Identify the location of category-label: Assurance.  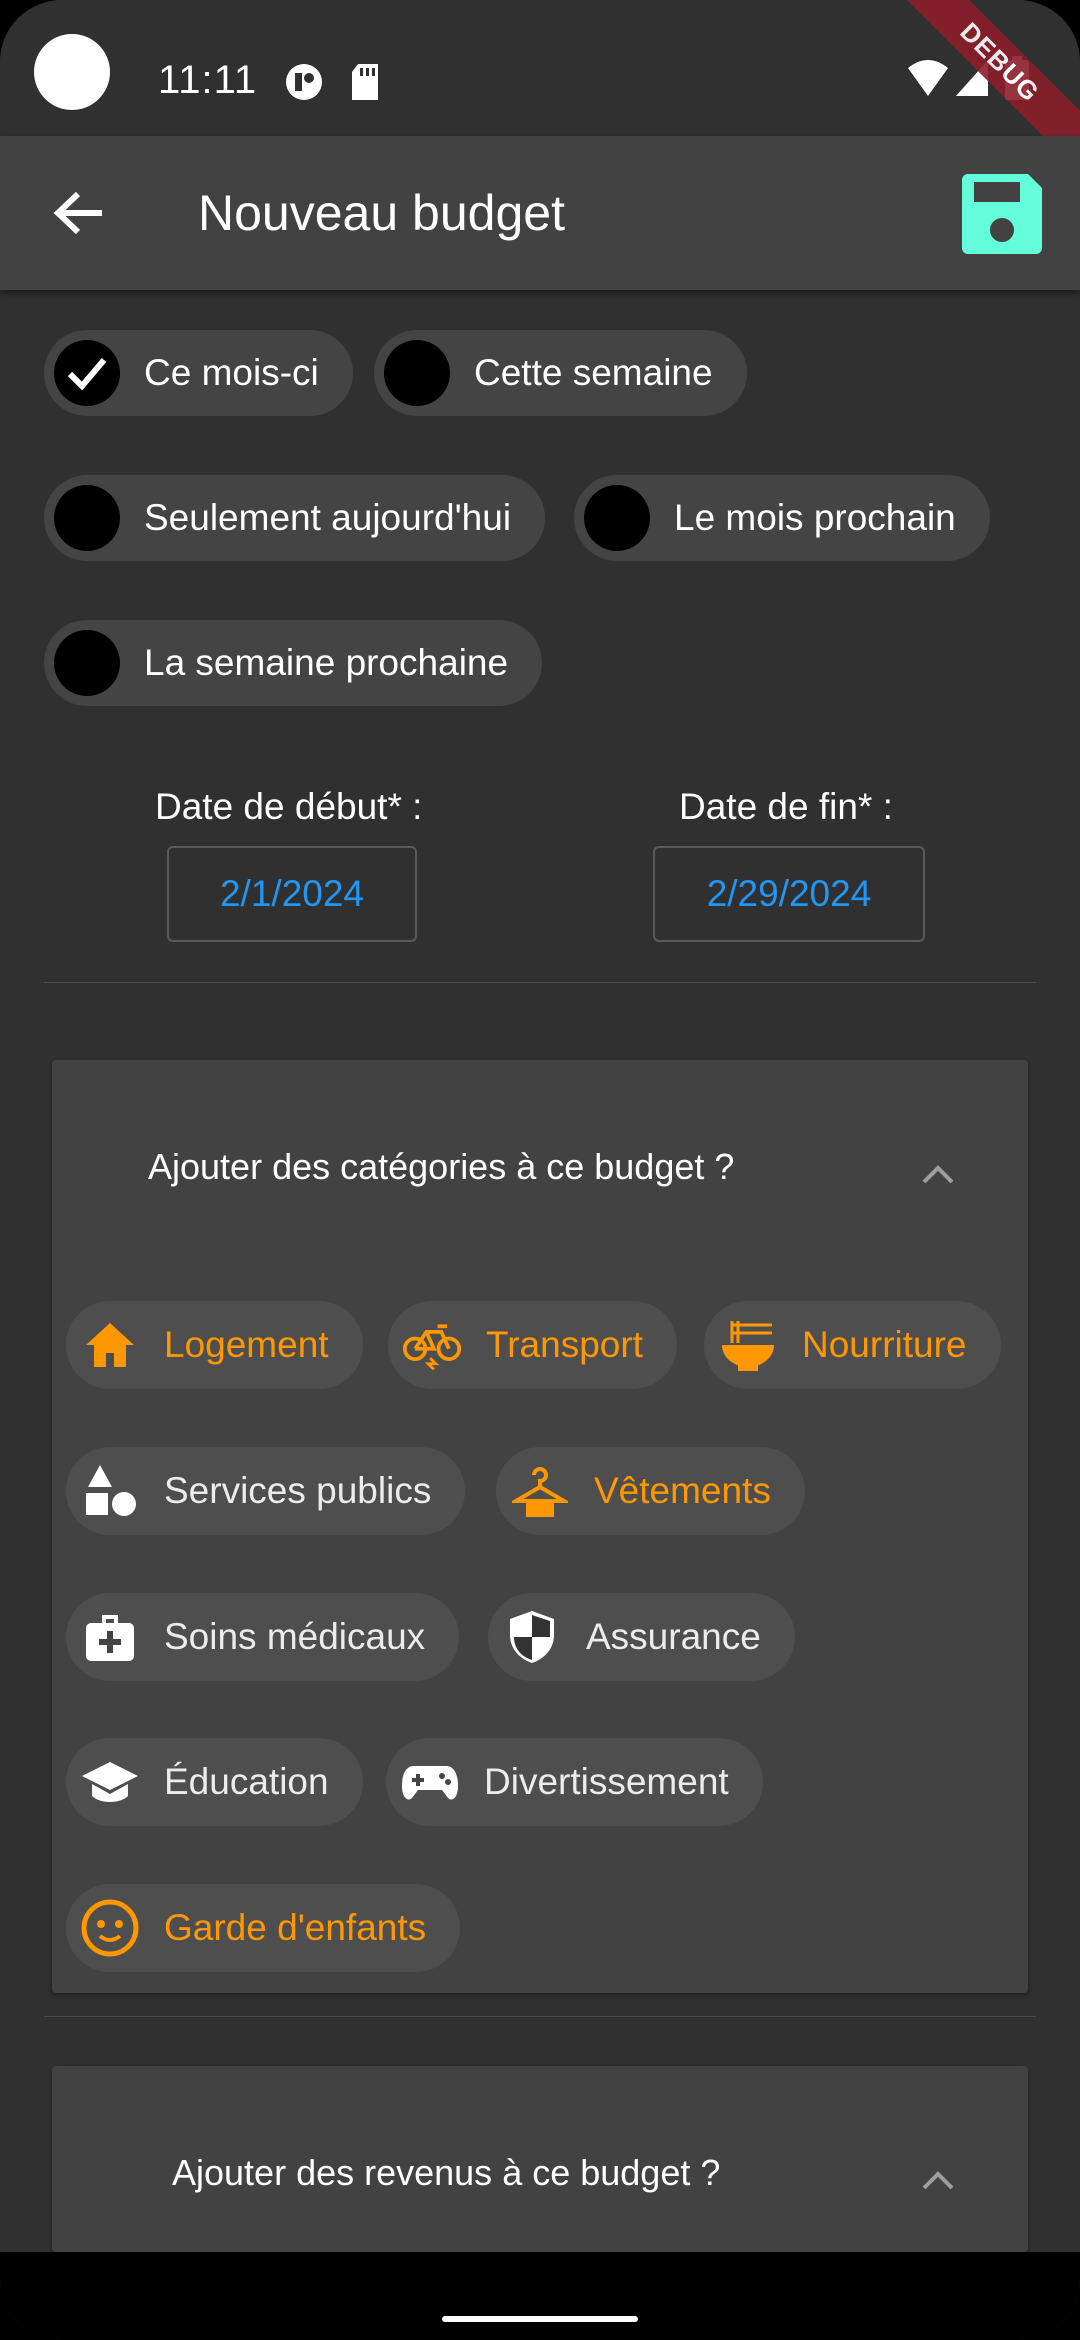
(673, 1636).